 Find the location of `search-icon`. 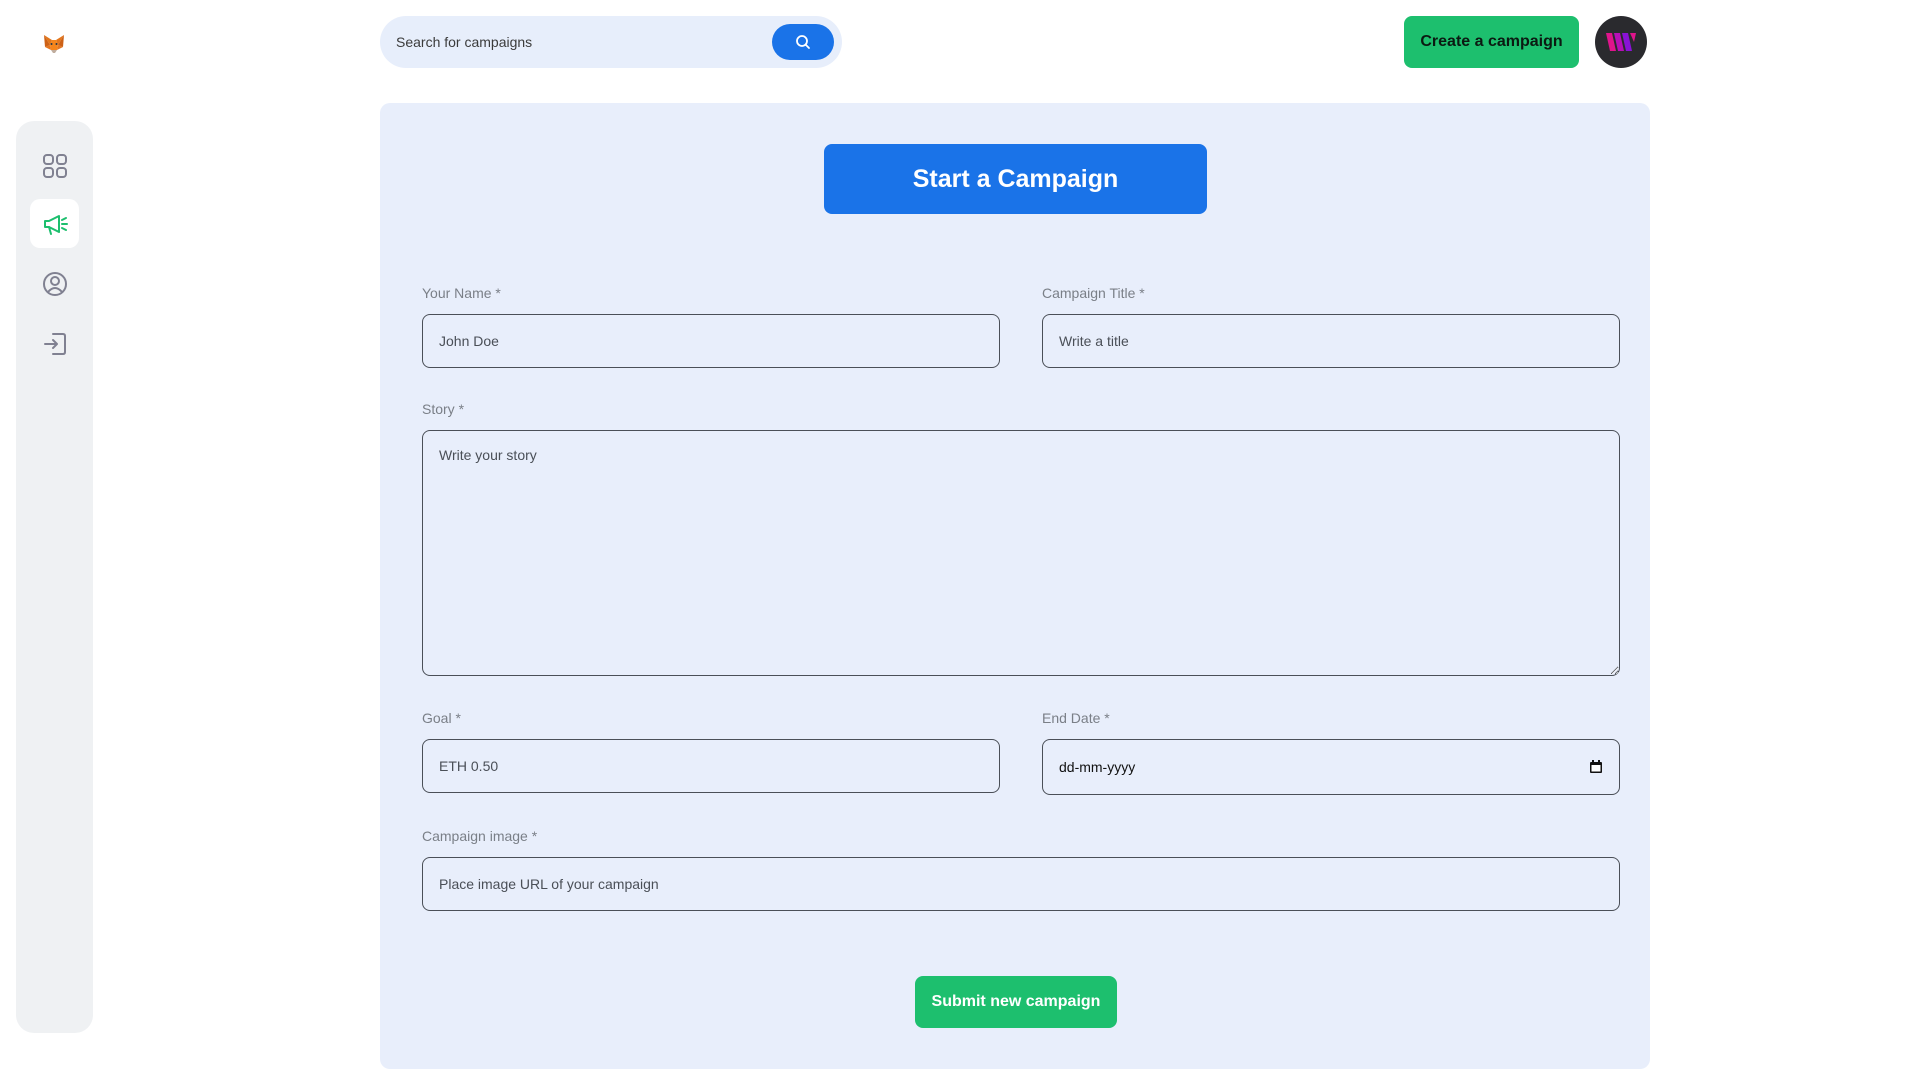

search-icon is located at coordinates (803, 42).